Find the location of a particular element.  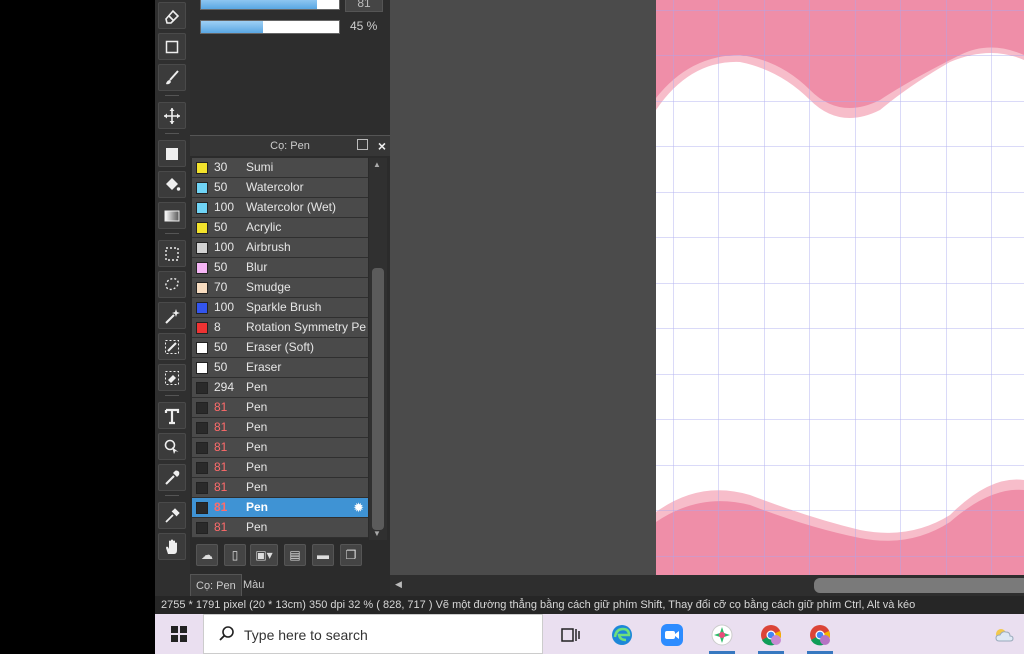

scroll-up-icon: ▲ is located at coordinates (377, 164).